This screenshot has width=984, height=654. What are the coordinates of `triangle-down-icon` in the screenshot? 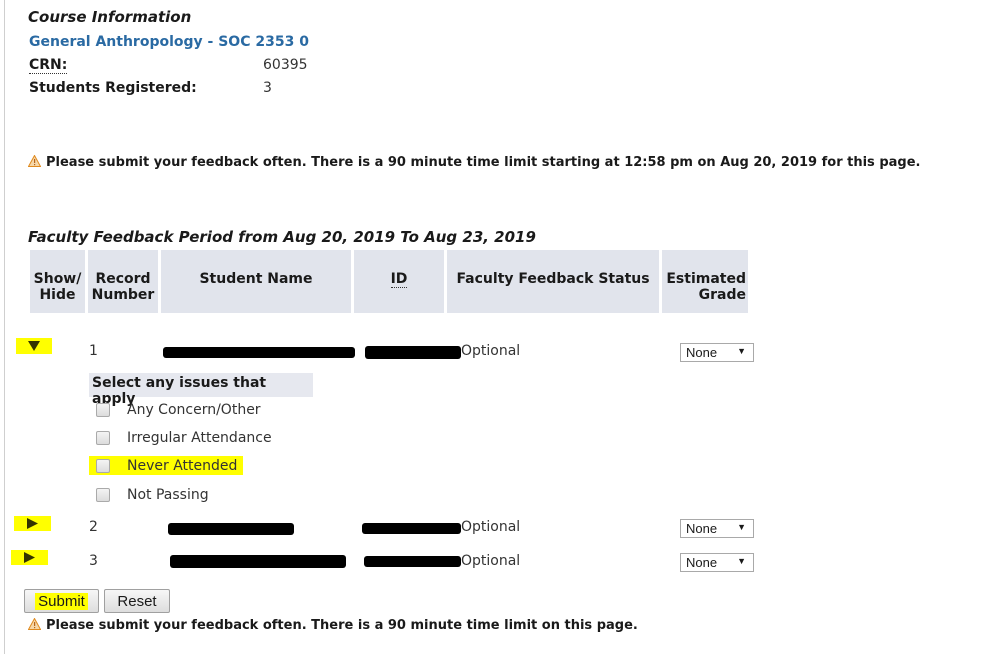 It's located at (34, 346).